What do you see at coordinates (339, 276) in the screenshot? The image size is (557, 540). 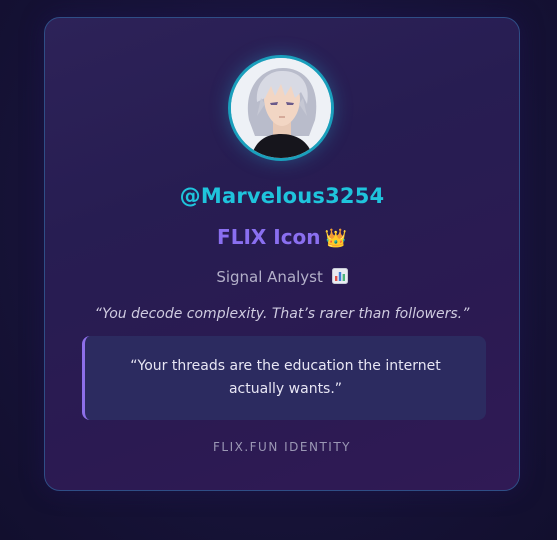 I see `bar-chart-icon` at bounding box center [339, 276].